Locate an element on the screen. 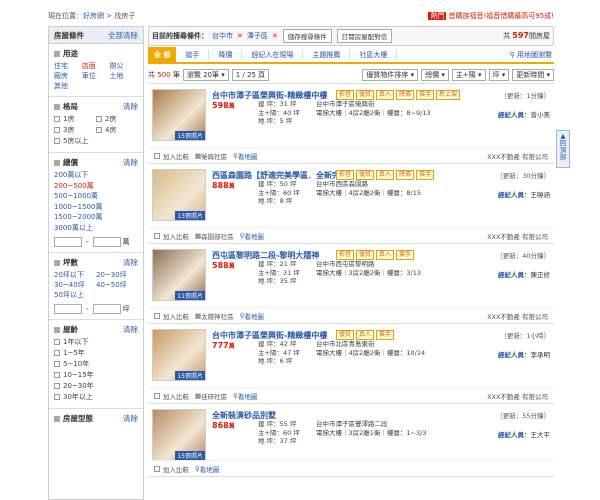 The height and width of the screenshot is (500, 600). use-option: 店面 is located at coordinates (96, 66).